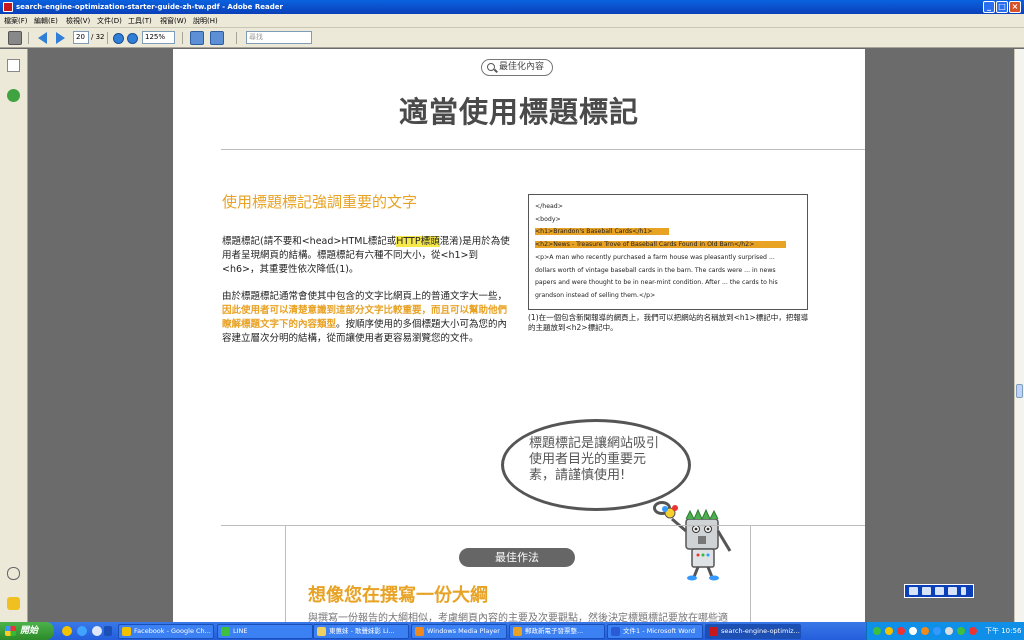 This screenshot has height=640, width=1024. I want to click on floating-toolbar, so click(939, 591).